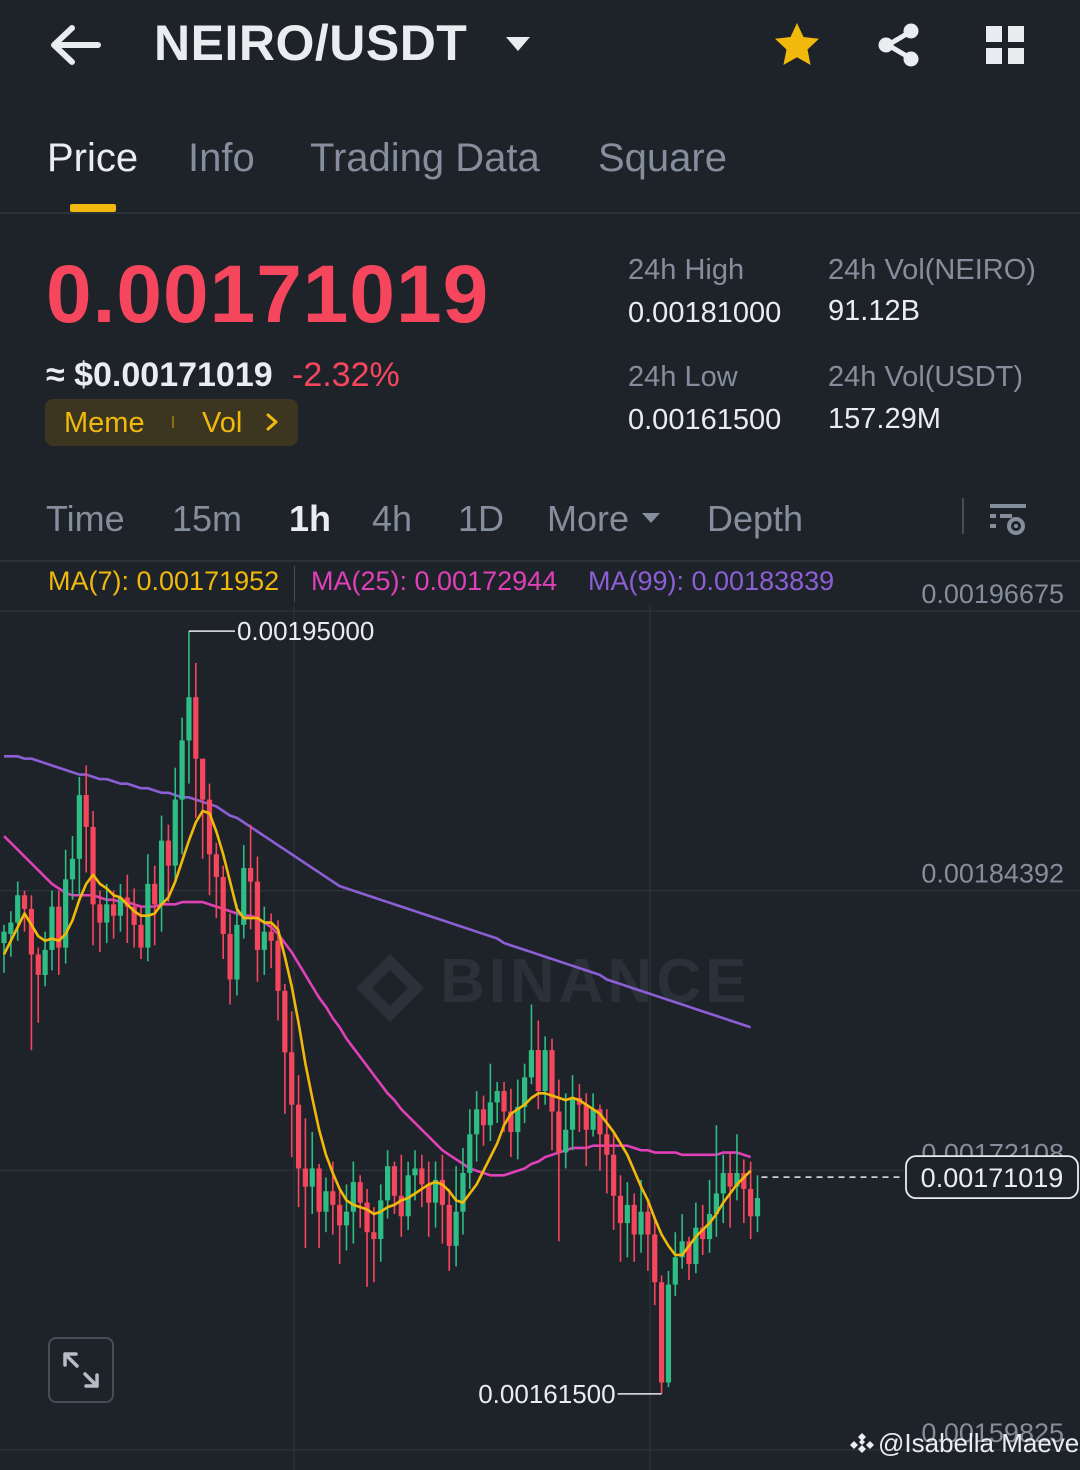 This screenshot has height=1470, width=1080. Describe the element at coordinates (390, 988) in the screenshot. I see `binance-watermark-icon` at that location.